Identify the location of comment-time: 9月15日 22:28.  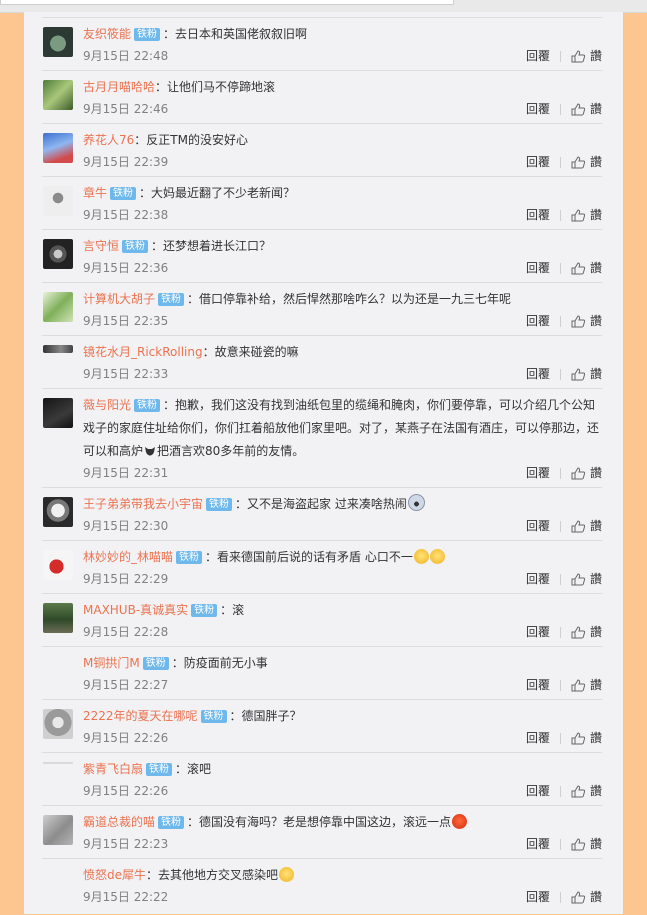
(126, 632).